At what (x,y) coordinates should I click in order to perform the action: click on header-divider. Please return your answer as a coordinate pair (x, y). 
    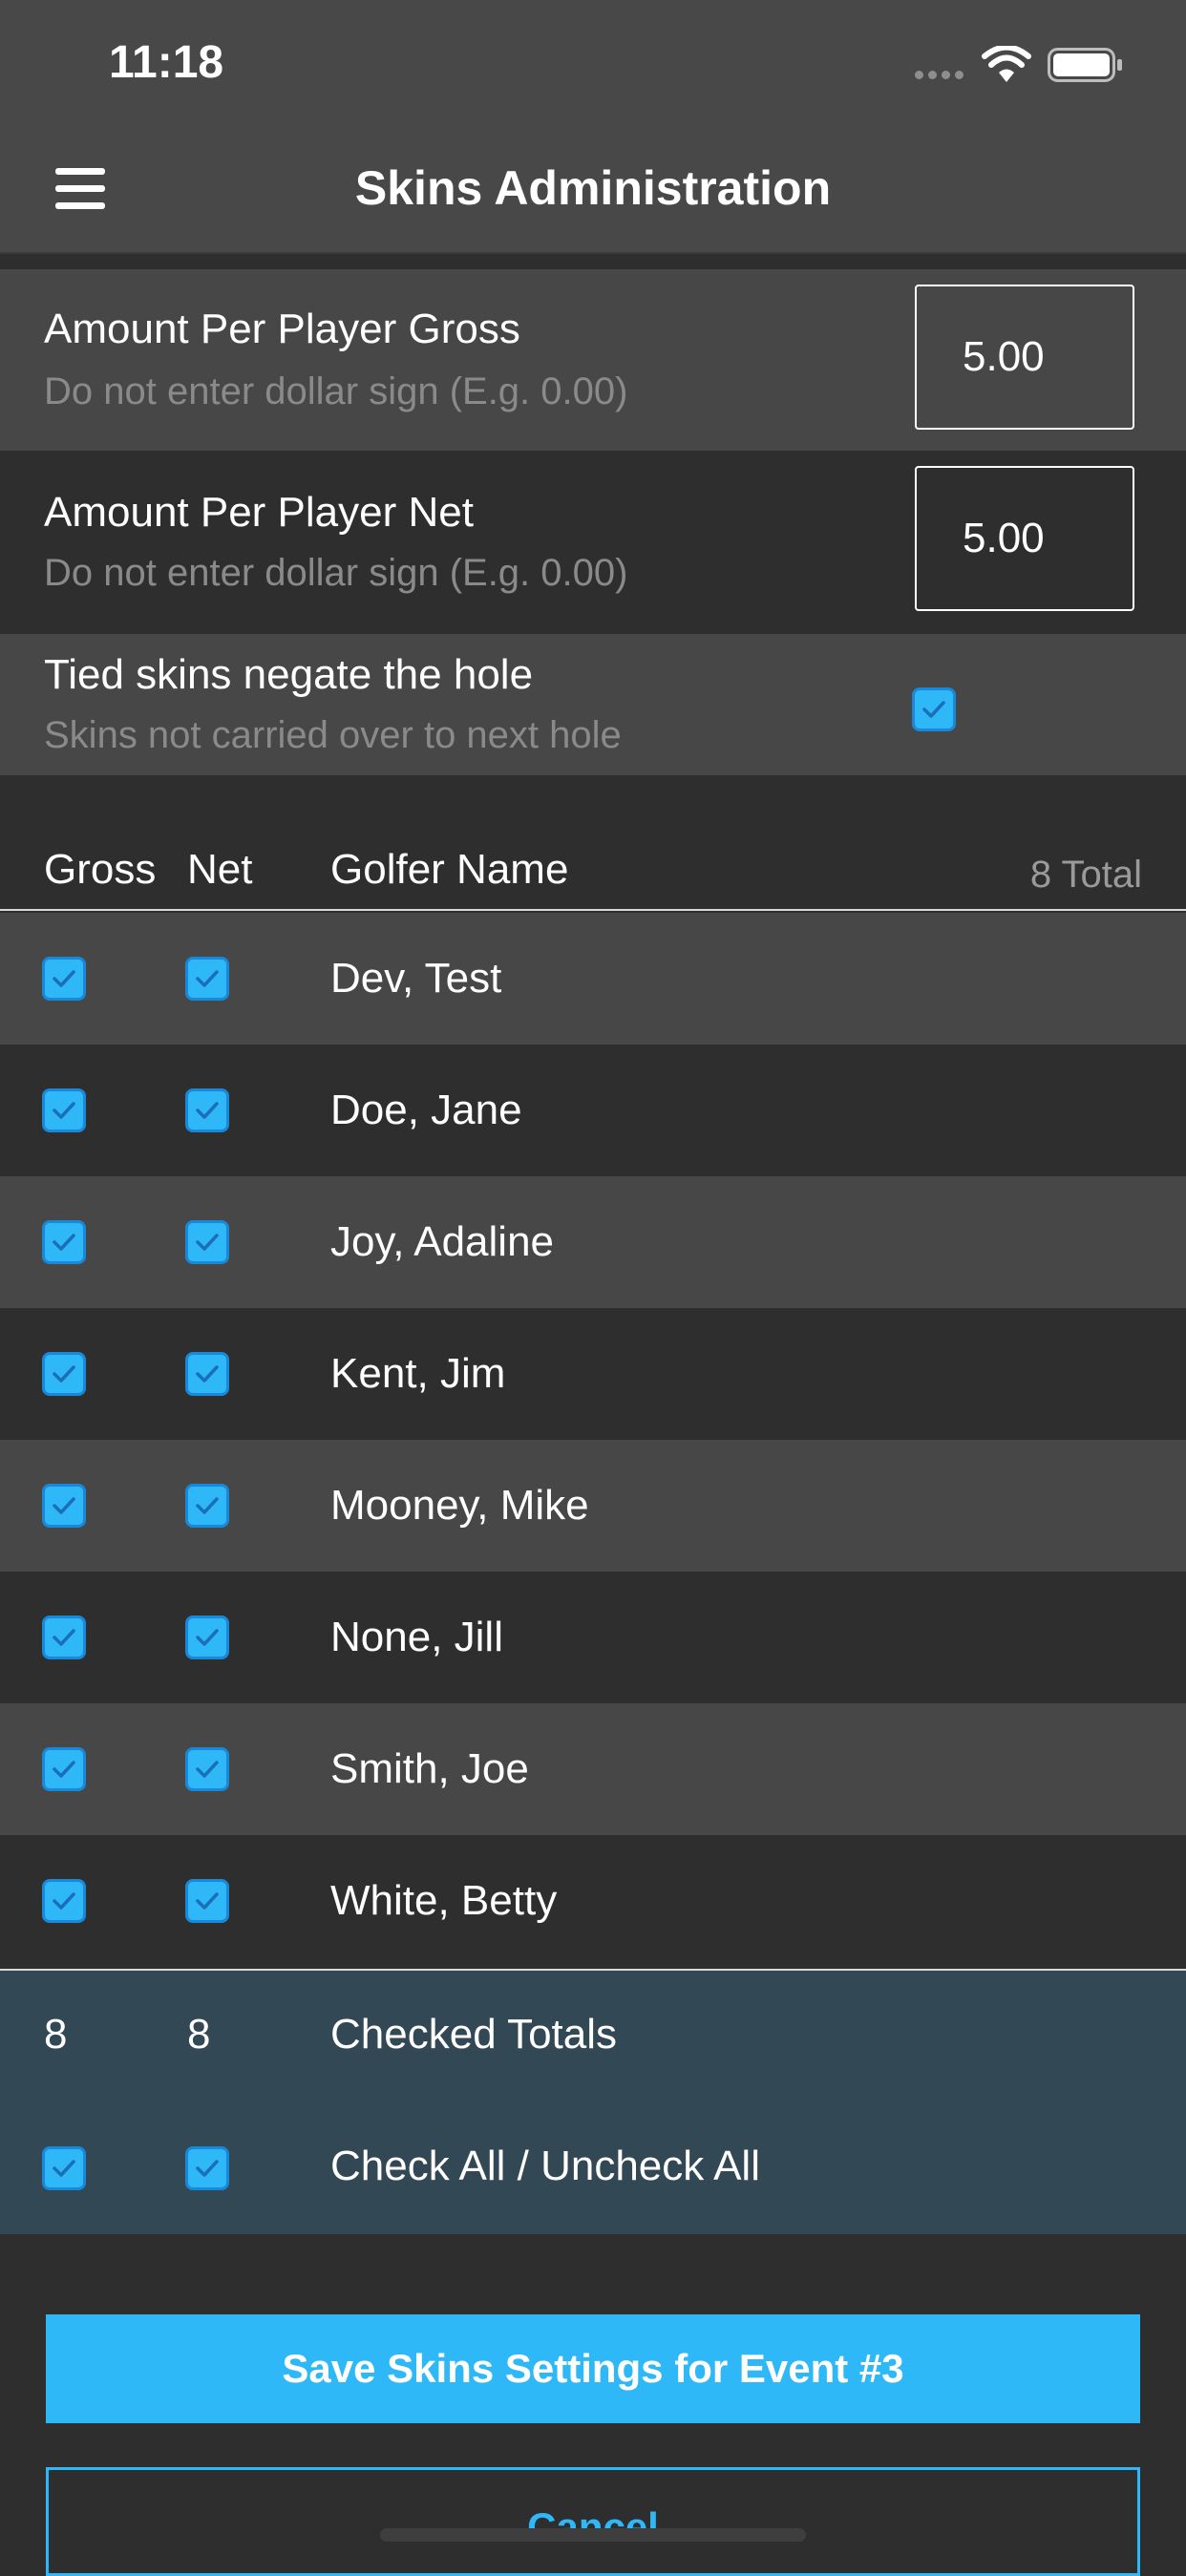
    Looking at the image, I should click on (593, 910).